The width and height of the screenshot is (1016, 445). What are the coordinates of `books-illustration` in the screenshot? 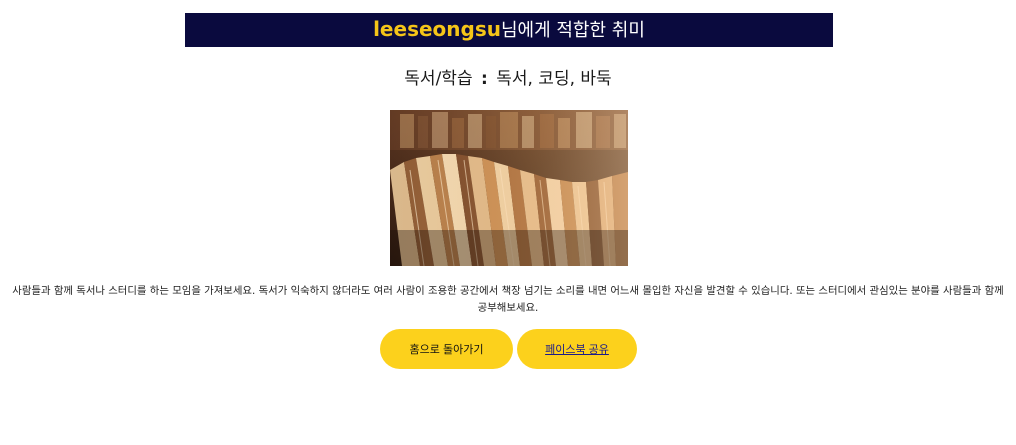 It's located at (509, 188).